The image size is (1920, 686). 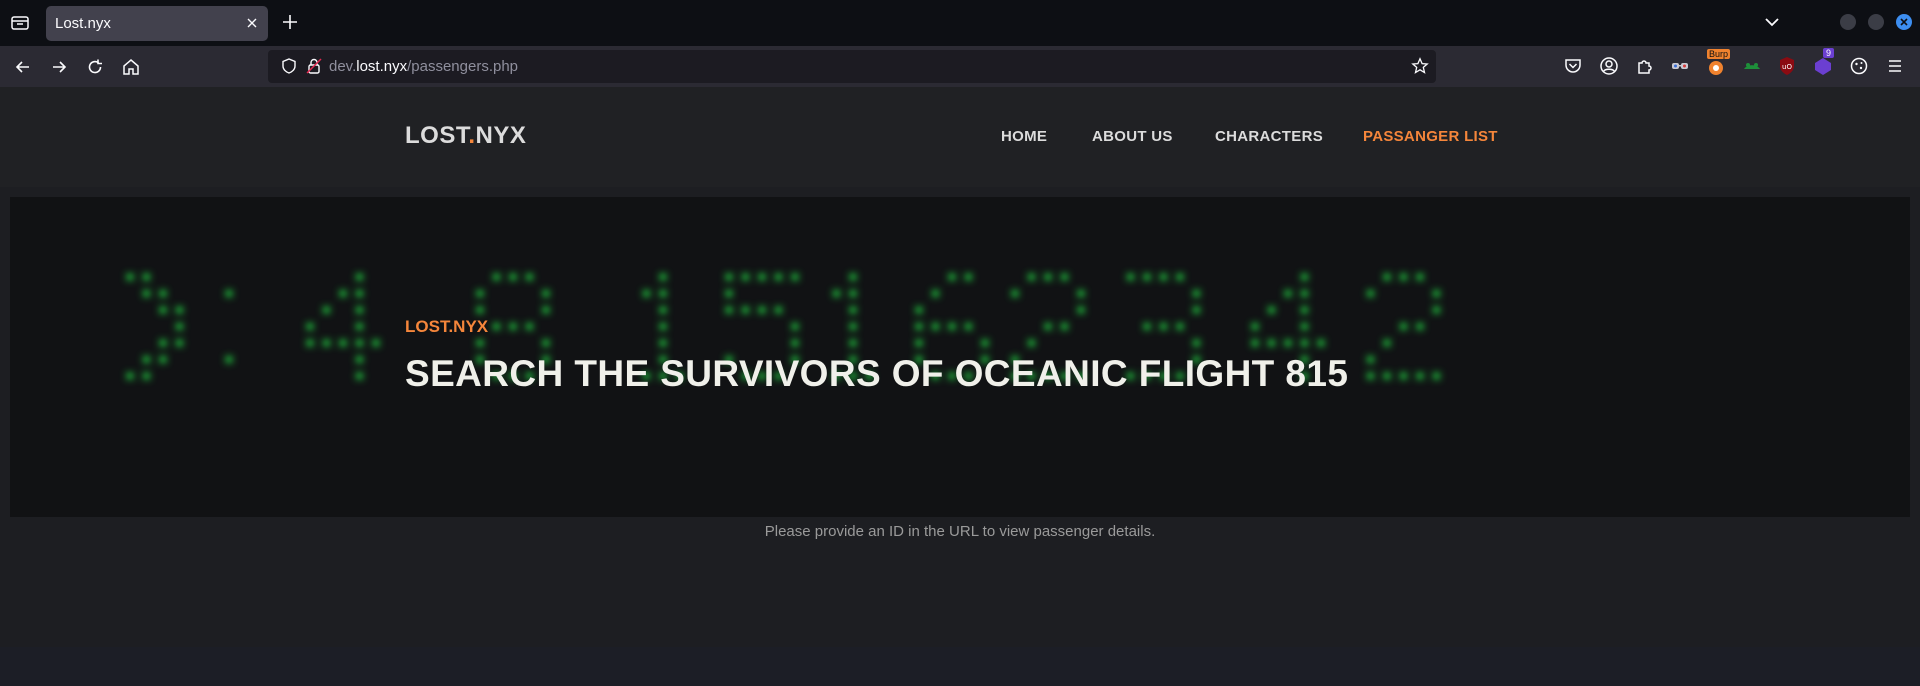 What do you see at coordinates (95, 67) in the screenshot?
I see `reload-icon` at bounding box center [95, 67].